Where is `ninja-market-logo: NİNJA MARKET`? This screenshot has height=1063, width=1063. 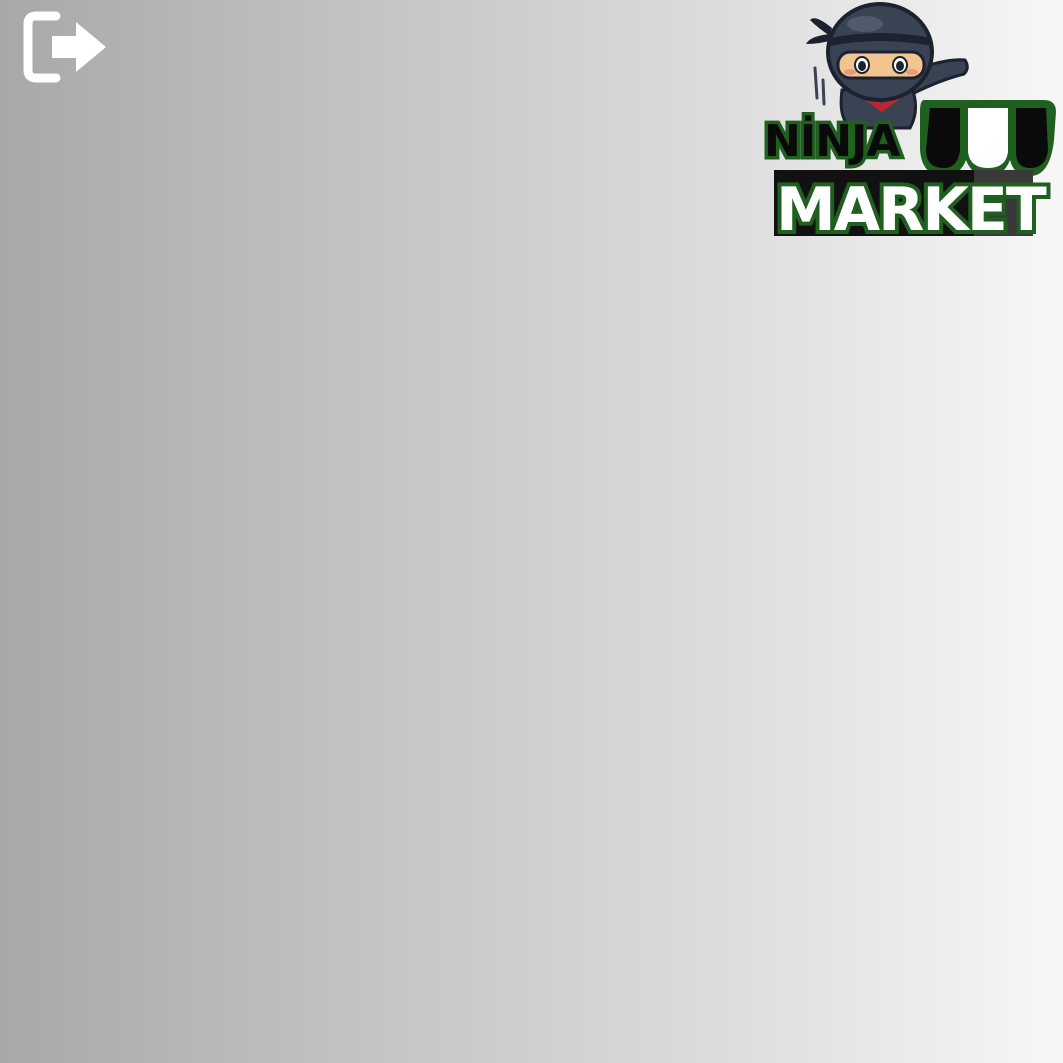
ninja-market-logo: NİNJA MARKET is located at coordinates (910, 120).